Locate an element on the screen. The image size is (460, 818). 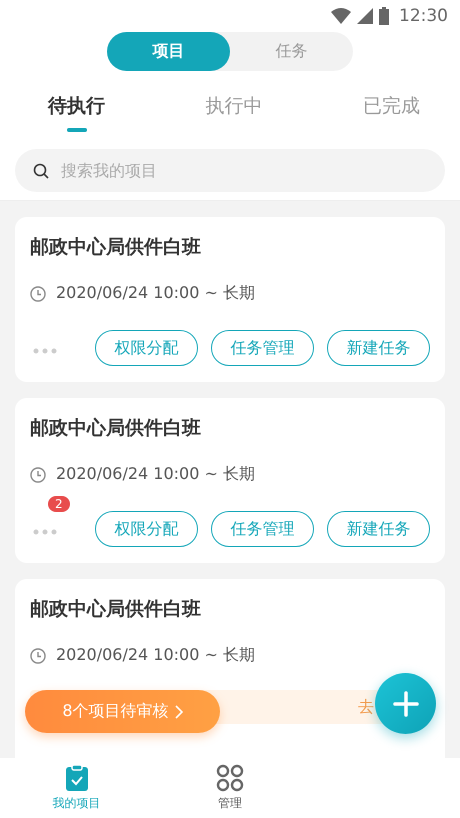
nav-item: 我的项目 is located at coordinates (77, 788).